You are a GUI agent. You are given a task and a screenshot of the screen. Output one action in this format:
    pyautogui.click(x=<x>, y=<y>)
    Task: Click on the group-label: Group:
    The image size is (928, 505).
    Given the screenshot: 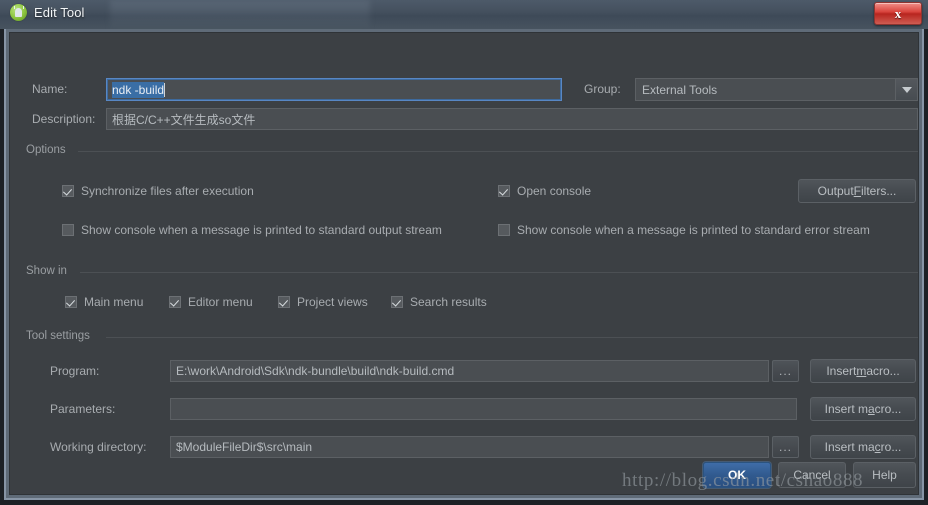 What is the action you would take?
    pyautogui.click(x=602, y=89)
    